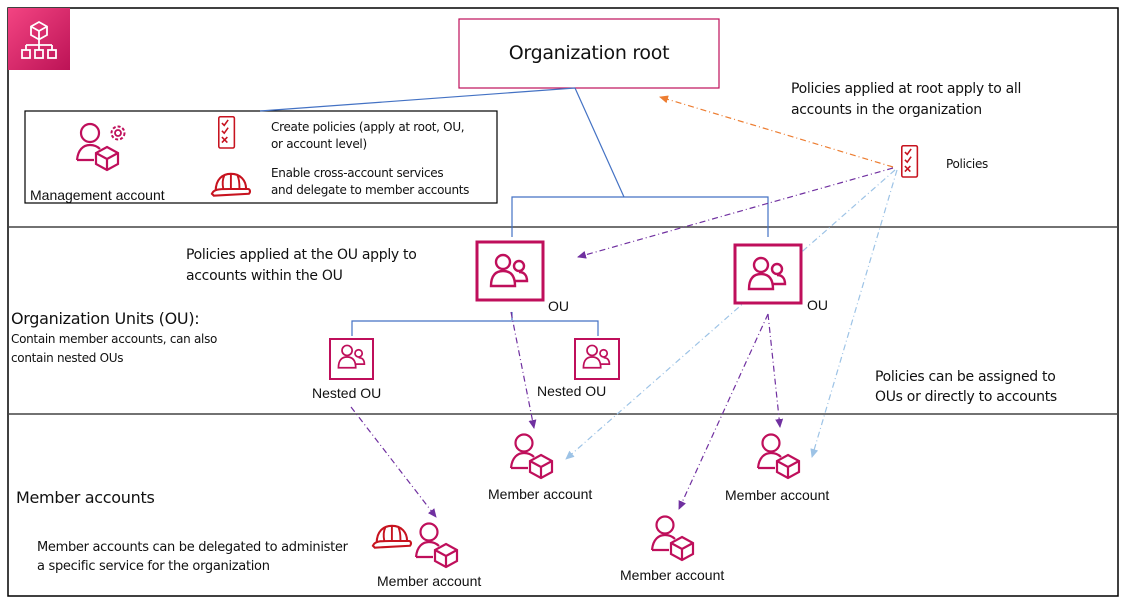 Image resolution: width=1125 pixels, height=604 pixels. I want to click on enable-services-text-line2: and delegate to member accounts, so click(370, 190).